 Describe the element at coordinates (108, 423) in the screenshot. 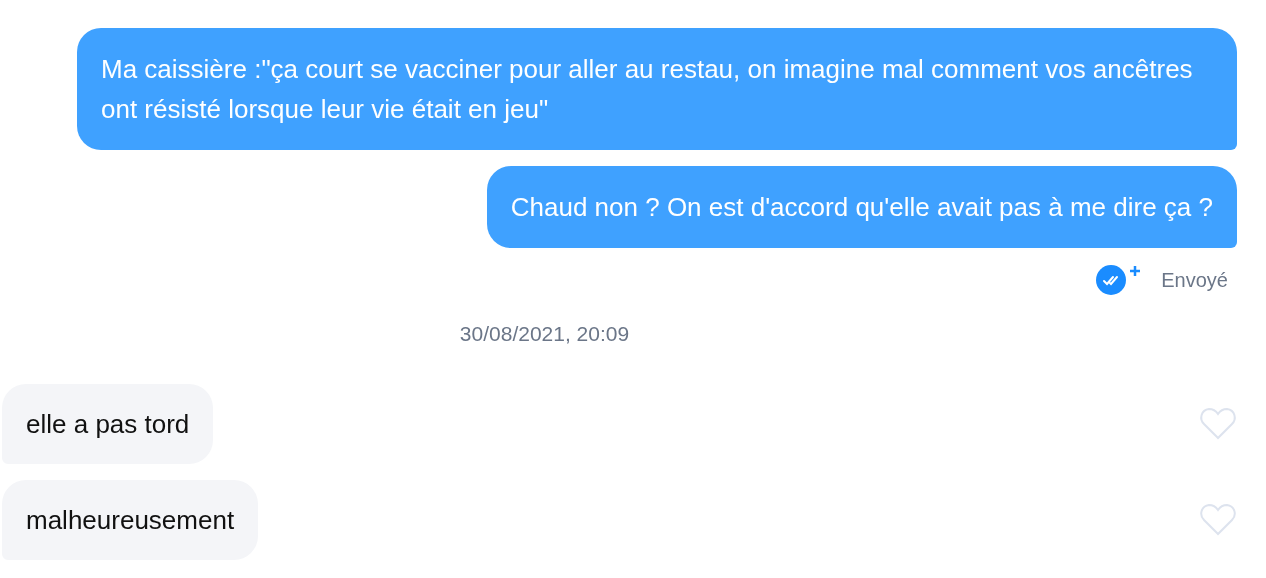

I see `message-bubble: elle a pas tord` at that location.